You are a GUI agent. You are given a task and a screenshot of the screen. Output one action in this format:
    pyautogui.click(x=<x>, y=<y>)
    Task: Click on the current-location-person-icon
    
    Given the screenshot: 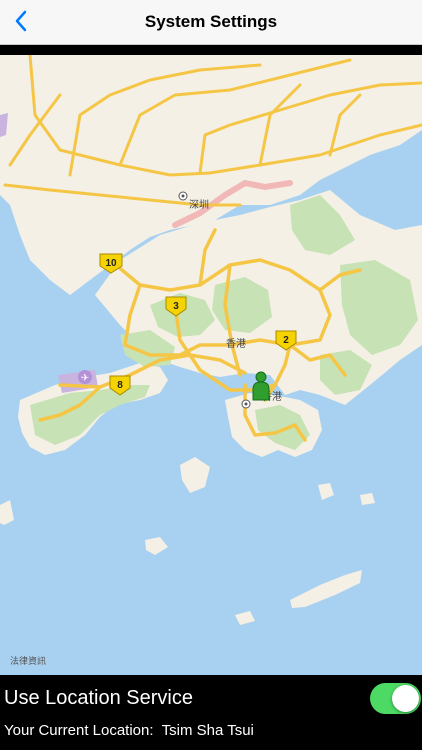 What is the action you would take?
    pyautogui.click(x=261, y=386)
    